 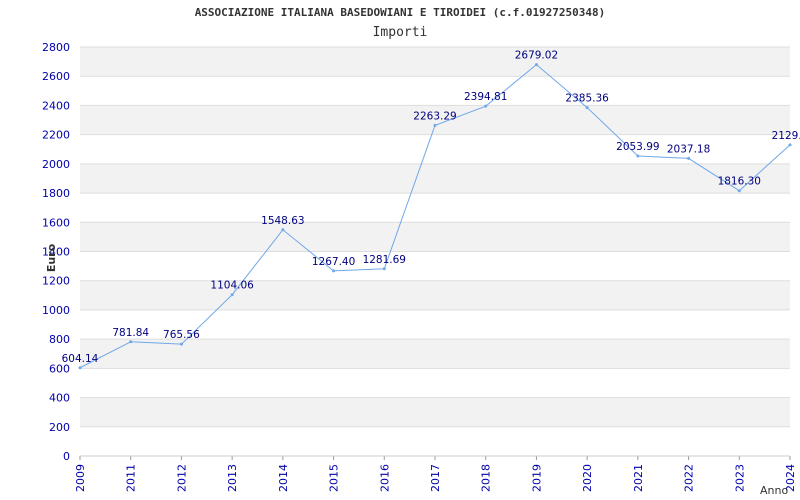 I want to click on y-tick-label: 1000, so click(x=56, y=310).